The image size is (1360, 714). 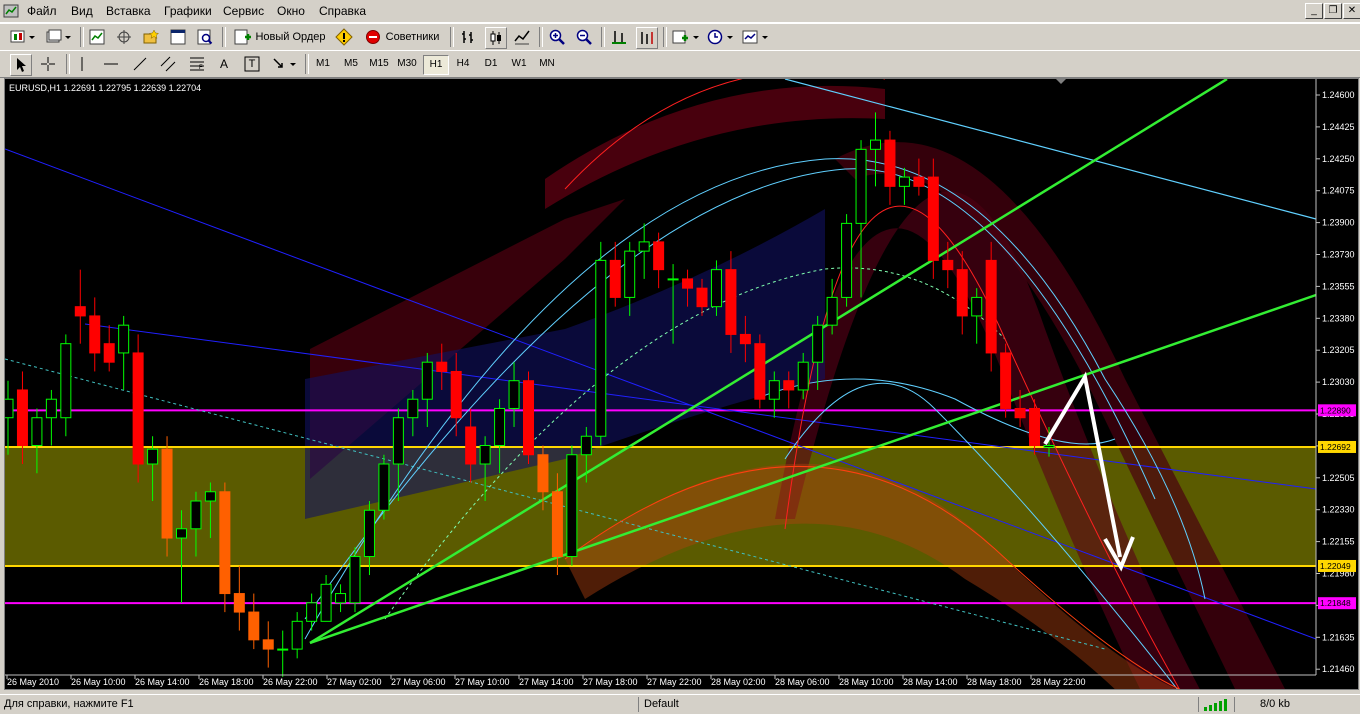 I want to click on menu-window: Окно, so click(x=291, y=11).